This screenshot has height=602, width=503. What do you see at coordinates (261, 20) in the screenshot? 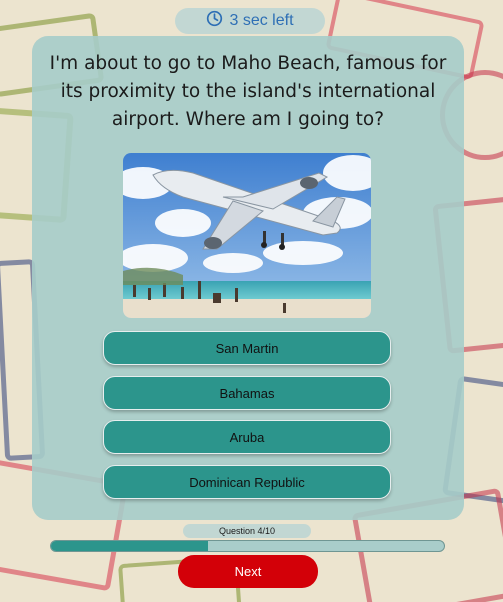
I see `timer-label: 3 sec left` at bounding box center [261, 20].